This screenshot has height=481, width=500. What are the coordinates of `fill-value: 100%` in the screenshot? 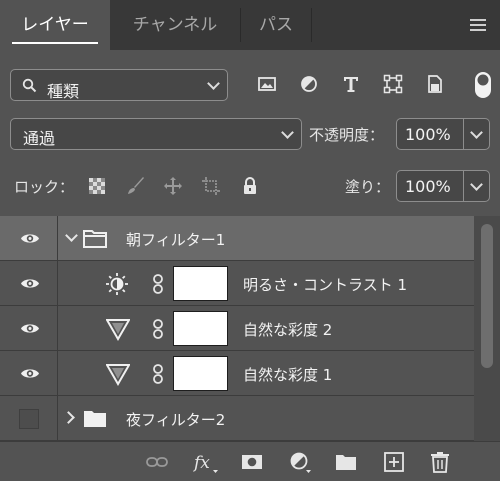 It's located at (428, 186).